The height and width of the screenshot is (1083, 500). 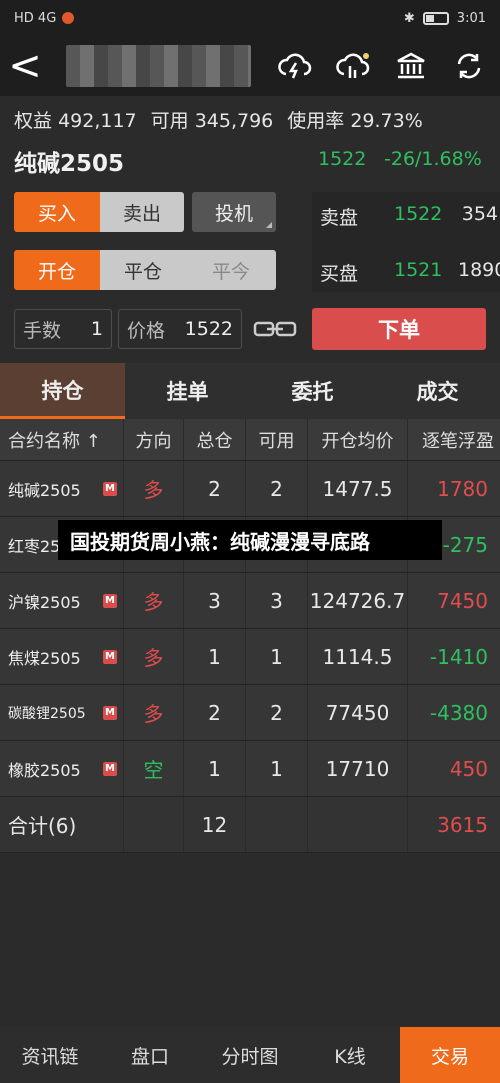 What do you see at coordinates (44, 602) in the screenshot?
I see `row-contract: 沪镍2505` at bounding box center [44, 602].